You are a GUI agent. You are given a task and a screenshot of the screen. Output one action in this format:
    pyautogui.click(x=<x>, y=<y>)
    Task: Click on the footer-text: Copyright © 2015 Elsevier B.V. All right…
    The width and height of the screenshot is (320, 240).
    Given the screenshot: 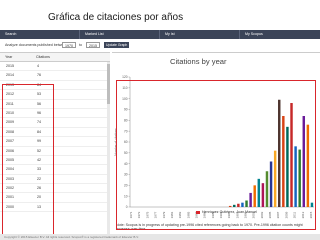 What is the action you would take?
    pyautogui.click(x=71, y=237)
    